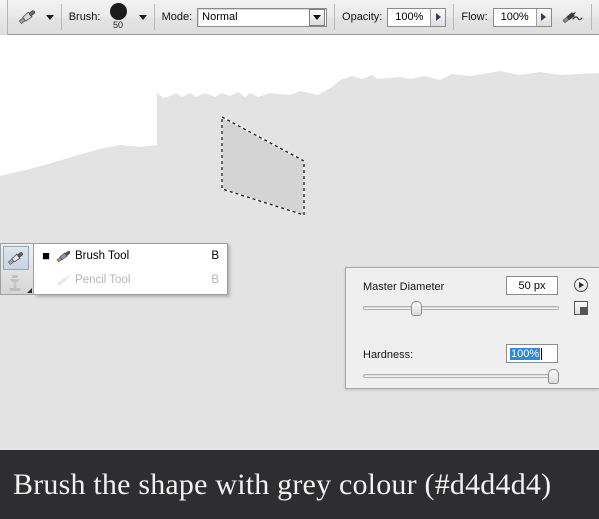  What do you see at coordinates (472, 328) in the screenshot?
I see `brush-preset-picker-panel: Master Diameter 50 px Hardness: 100%` at bounding box center [472, 328].